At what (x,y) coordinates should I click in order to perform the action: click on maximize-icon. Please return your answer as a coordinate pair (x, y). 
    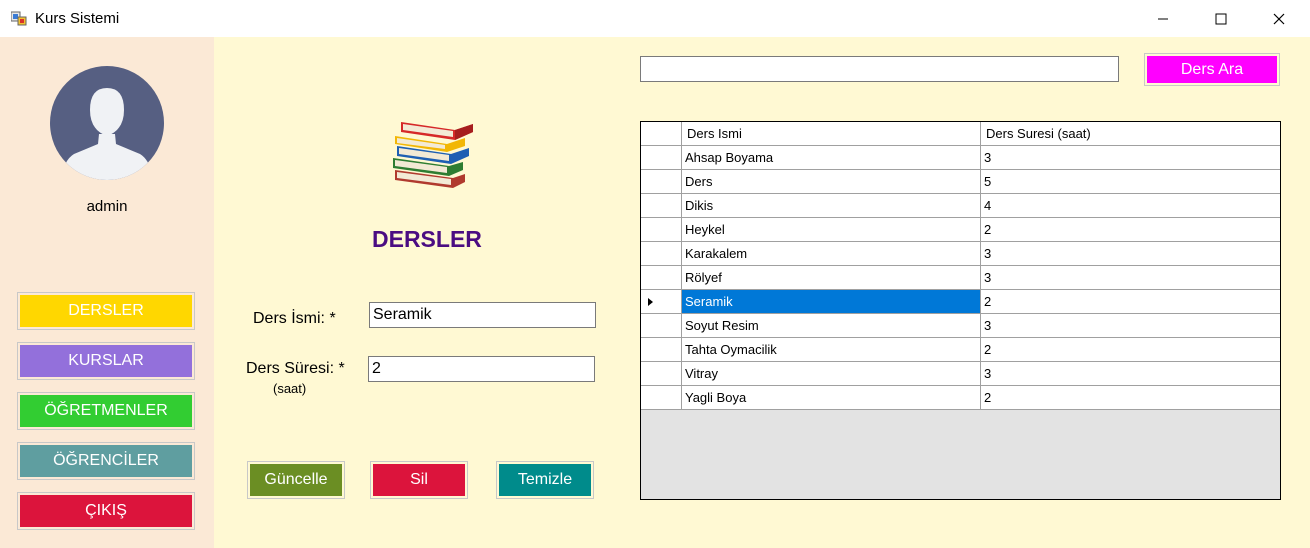
    Looking at the image, I should click on (1221, 18).